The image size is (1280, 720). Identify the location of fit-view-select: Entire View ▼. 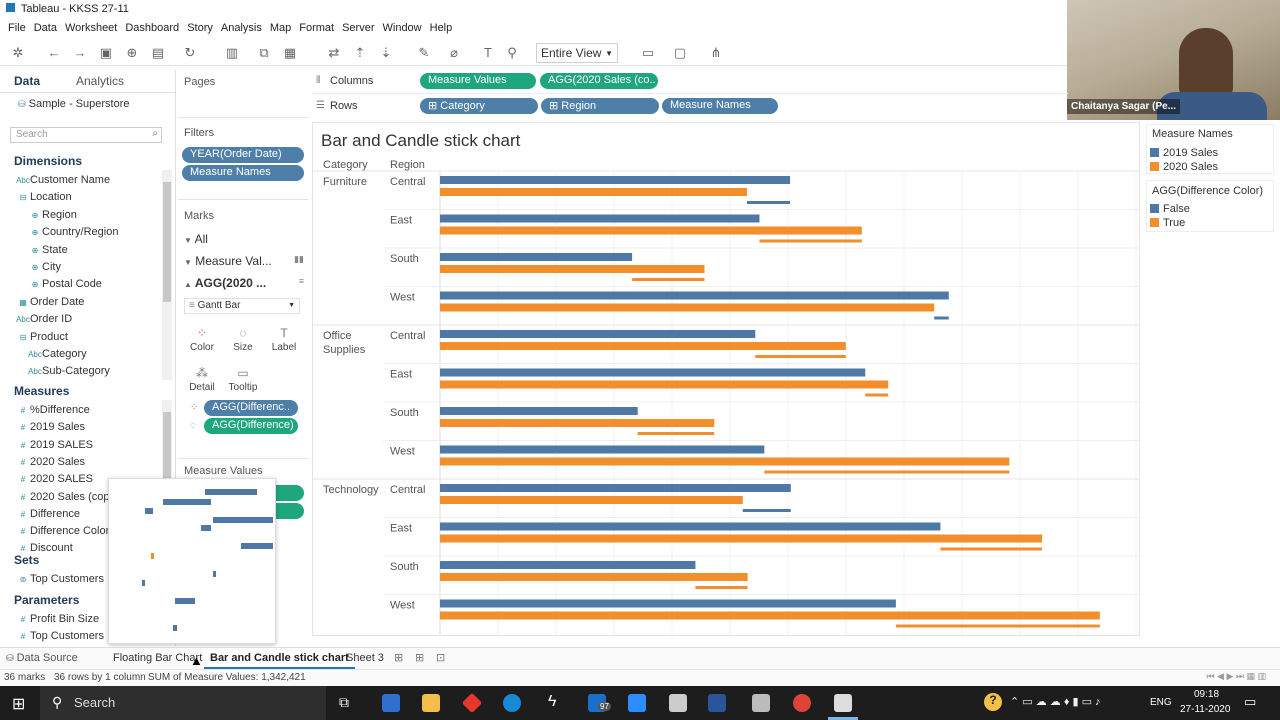
(577, 53).